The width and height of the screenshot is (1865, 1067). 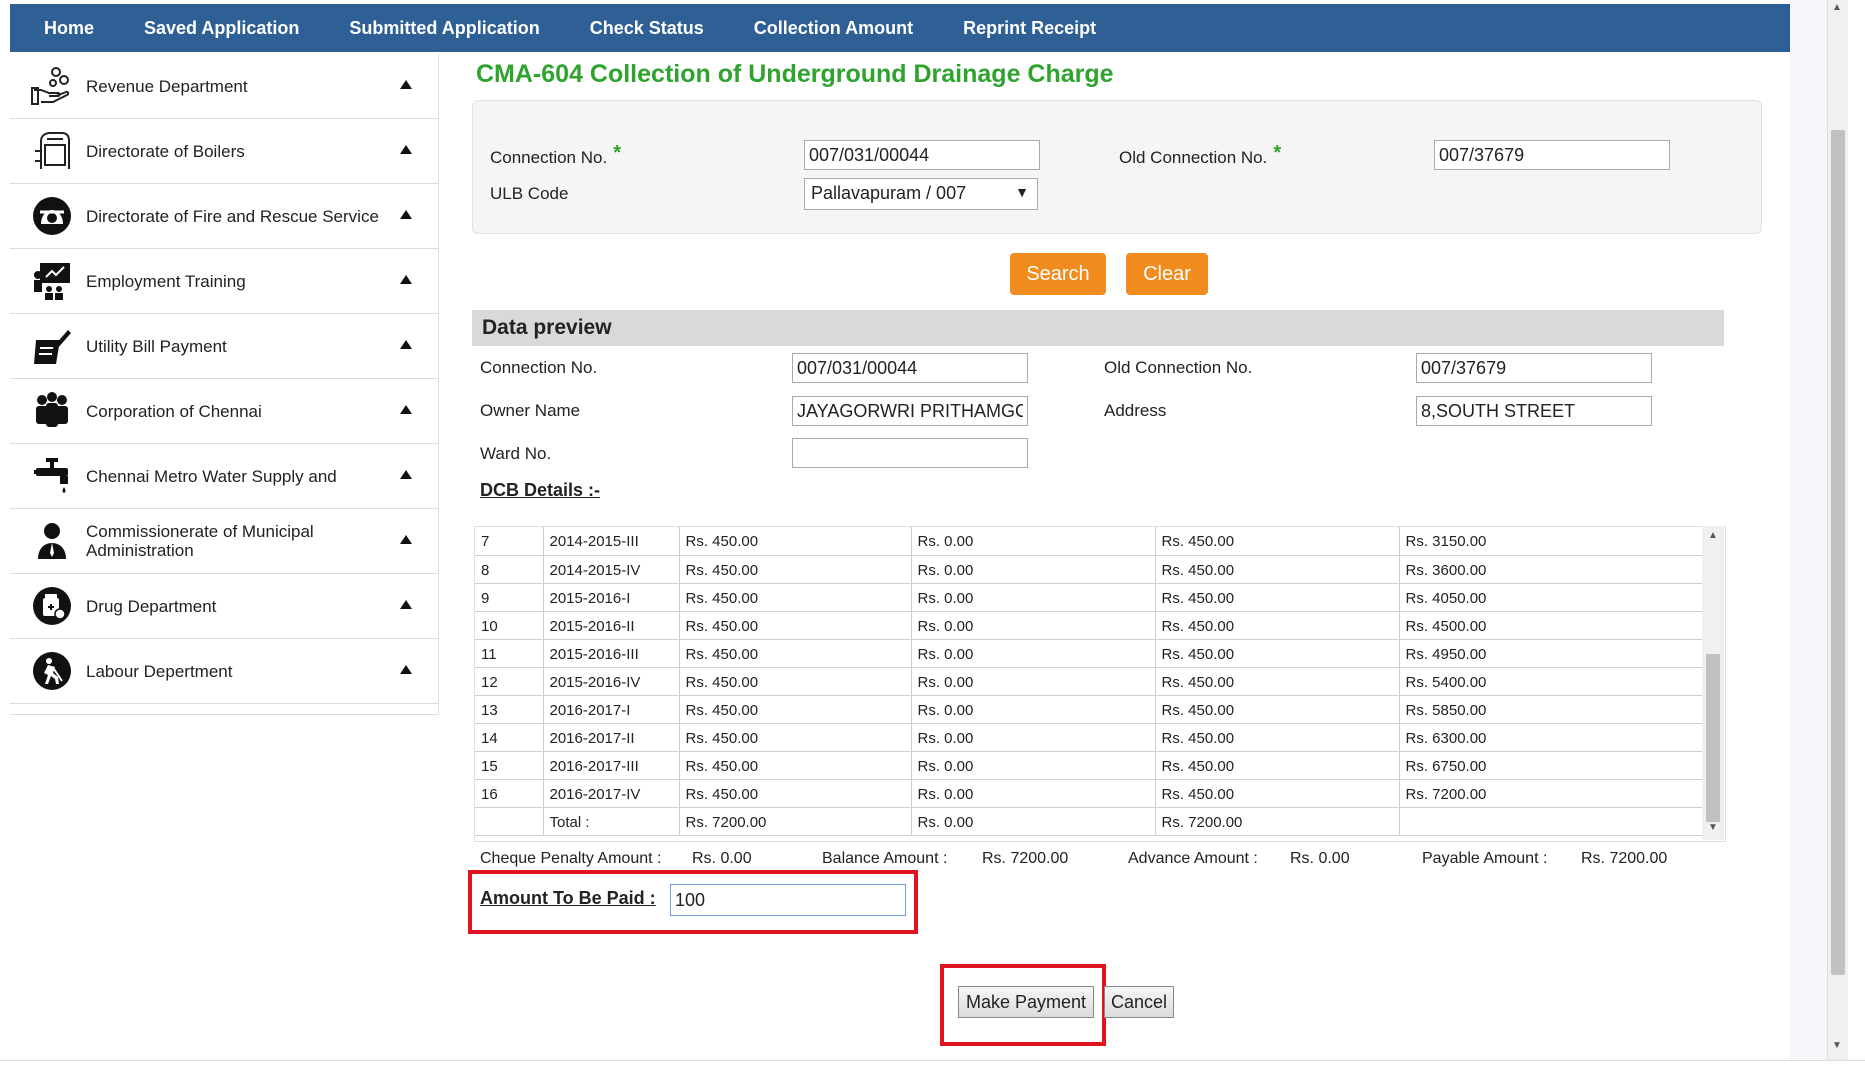 I want to click on bill-pen-icon, so click(x=52, y=346).